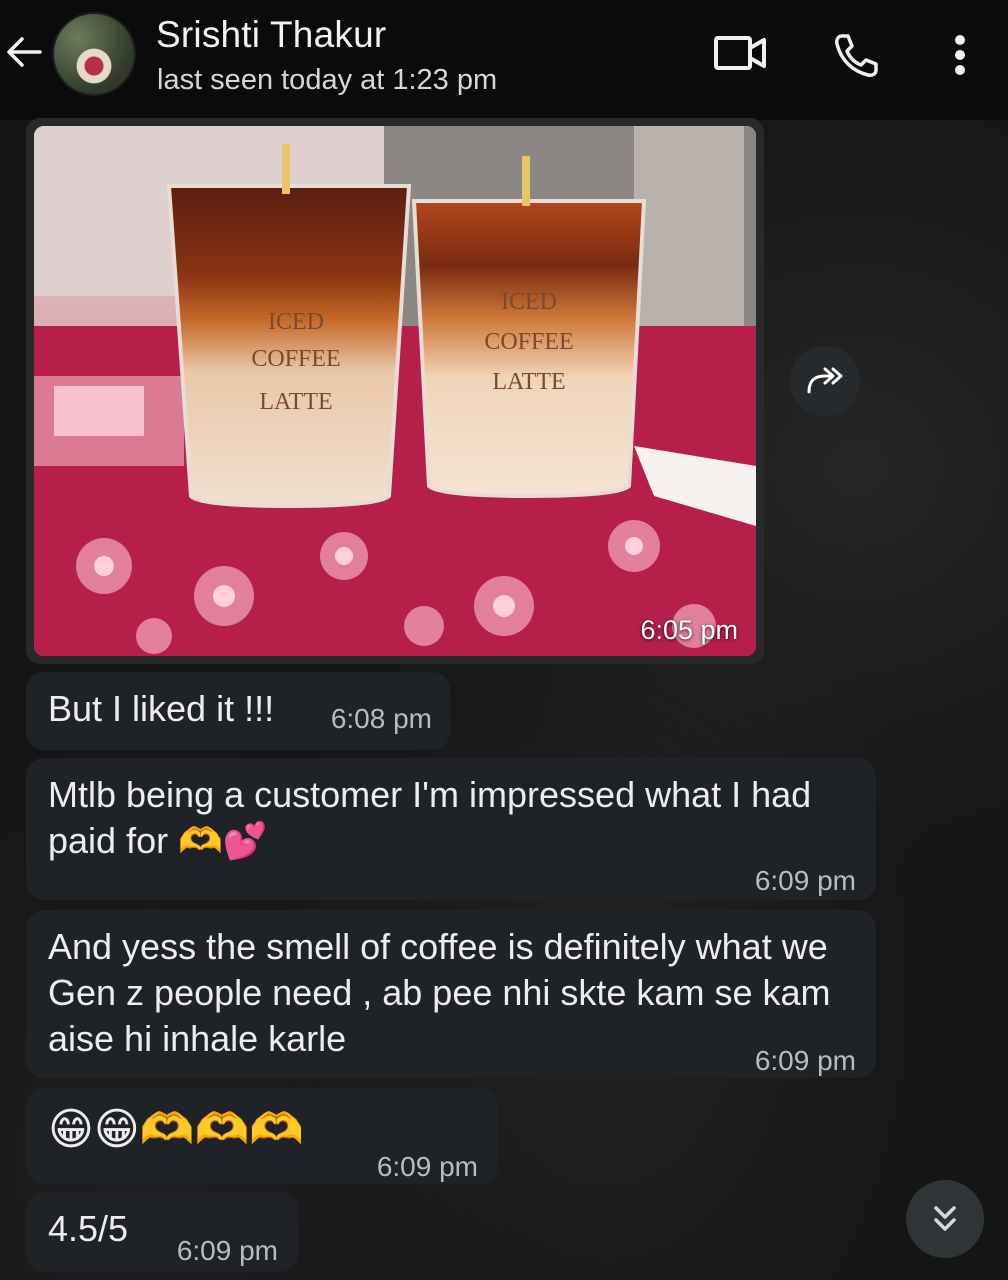 This screenshot has width=1008, height=1280. I want to click on cup-left-line-3: LATTE, so click(295, 402).